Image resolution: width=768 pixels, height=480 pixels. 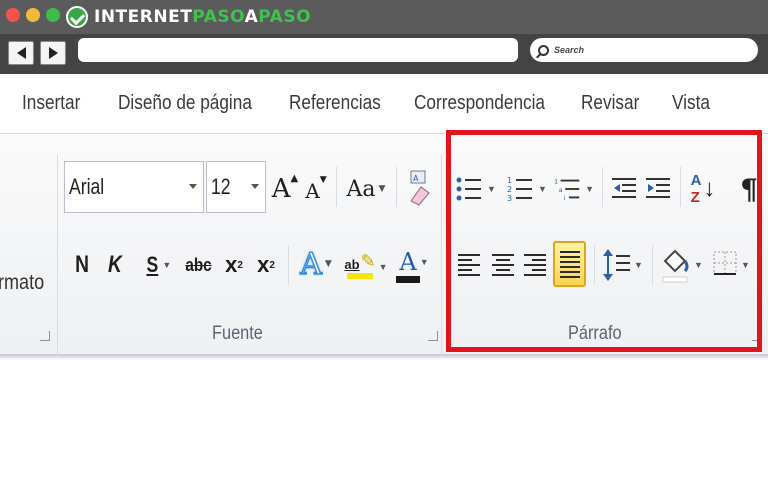 What do you see at coordinates (203, 17) in the screenshot?
I see `brand-name: INTERNETPASOAPASO` at bounding box center [203, 17].